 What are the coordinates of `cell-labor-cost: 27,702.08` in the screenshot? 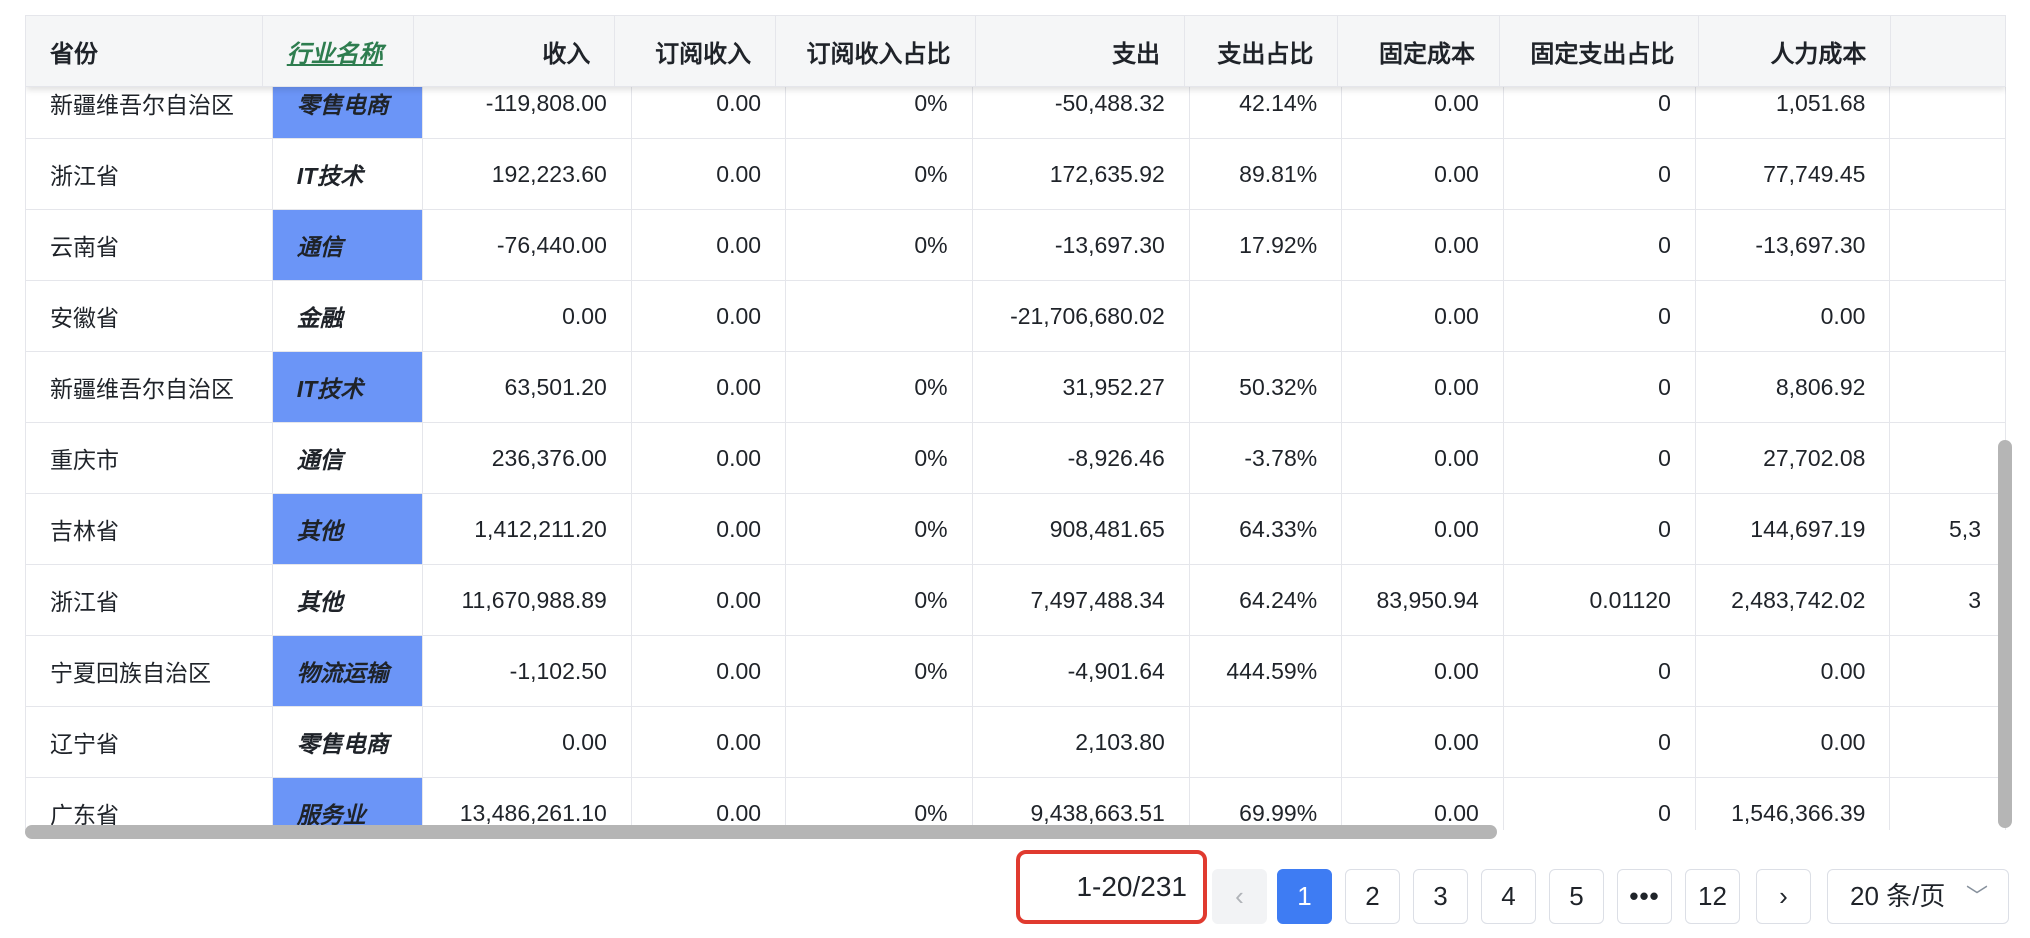 It's located at (1793, 458).